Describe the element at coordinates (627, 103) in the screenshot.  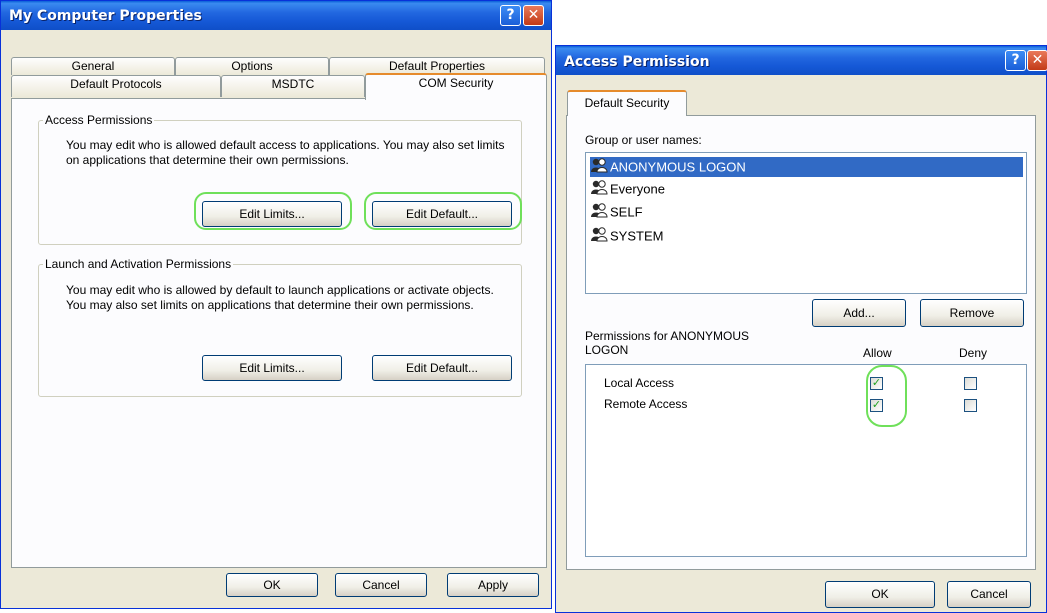
I see `tab-default-security: Default Security` at that location.